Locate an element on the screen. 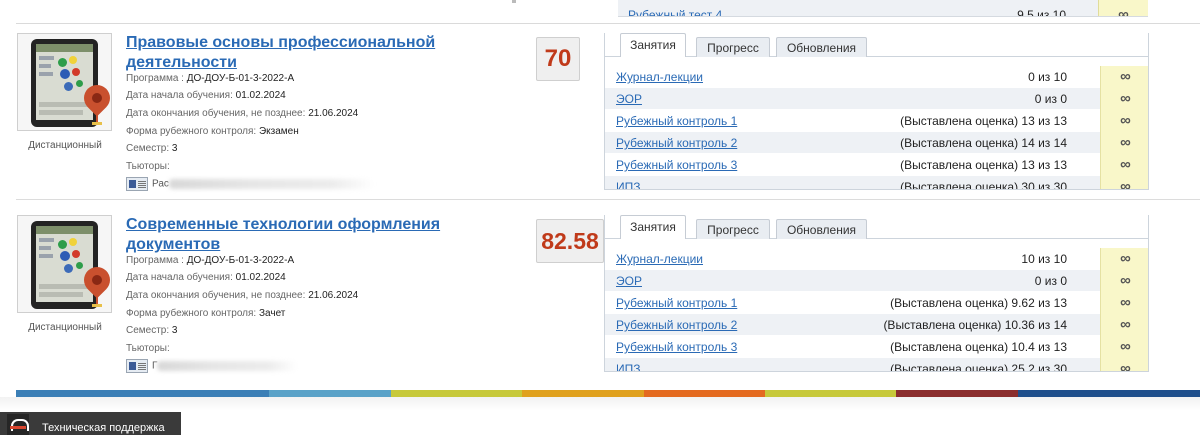  tech-support-label: Техническая поддержка is located at coordinates (103, 428).